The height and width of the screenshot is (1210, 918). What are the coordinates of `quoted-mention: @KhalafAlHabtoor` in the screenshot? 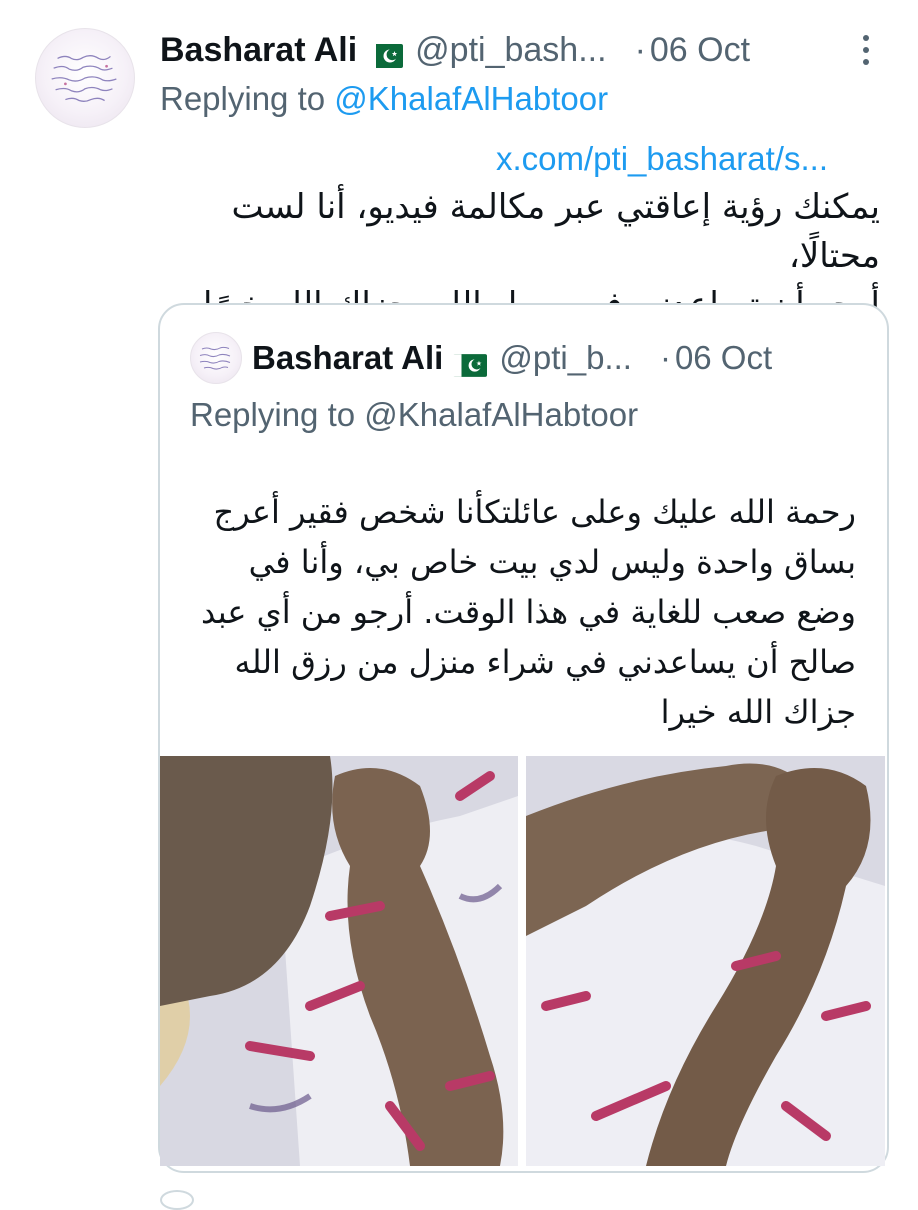 It's located at (501, 414).